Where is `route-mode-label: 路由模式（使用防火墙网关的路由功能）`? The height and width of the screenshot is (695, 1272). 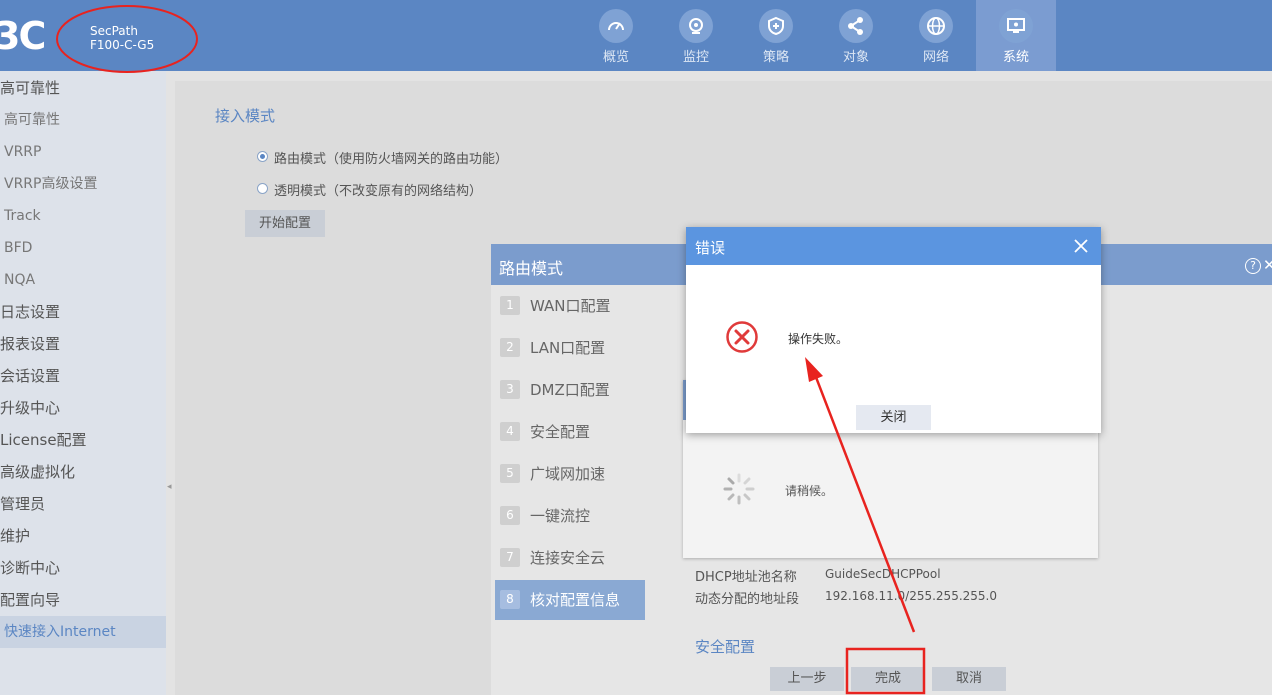 route-mode-label: 路由模式（使用防火墙网关的路由功能） is located at coordinates (391, 157).